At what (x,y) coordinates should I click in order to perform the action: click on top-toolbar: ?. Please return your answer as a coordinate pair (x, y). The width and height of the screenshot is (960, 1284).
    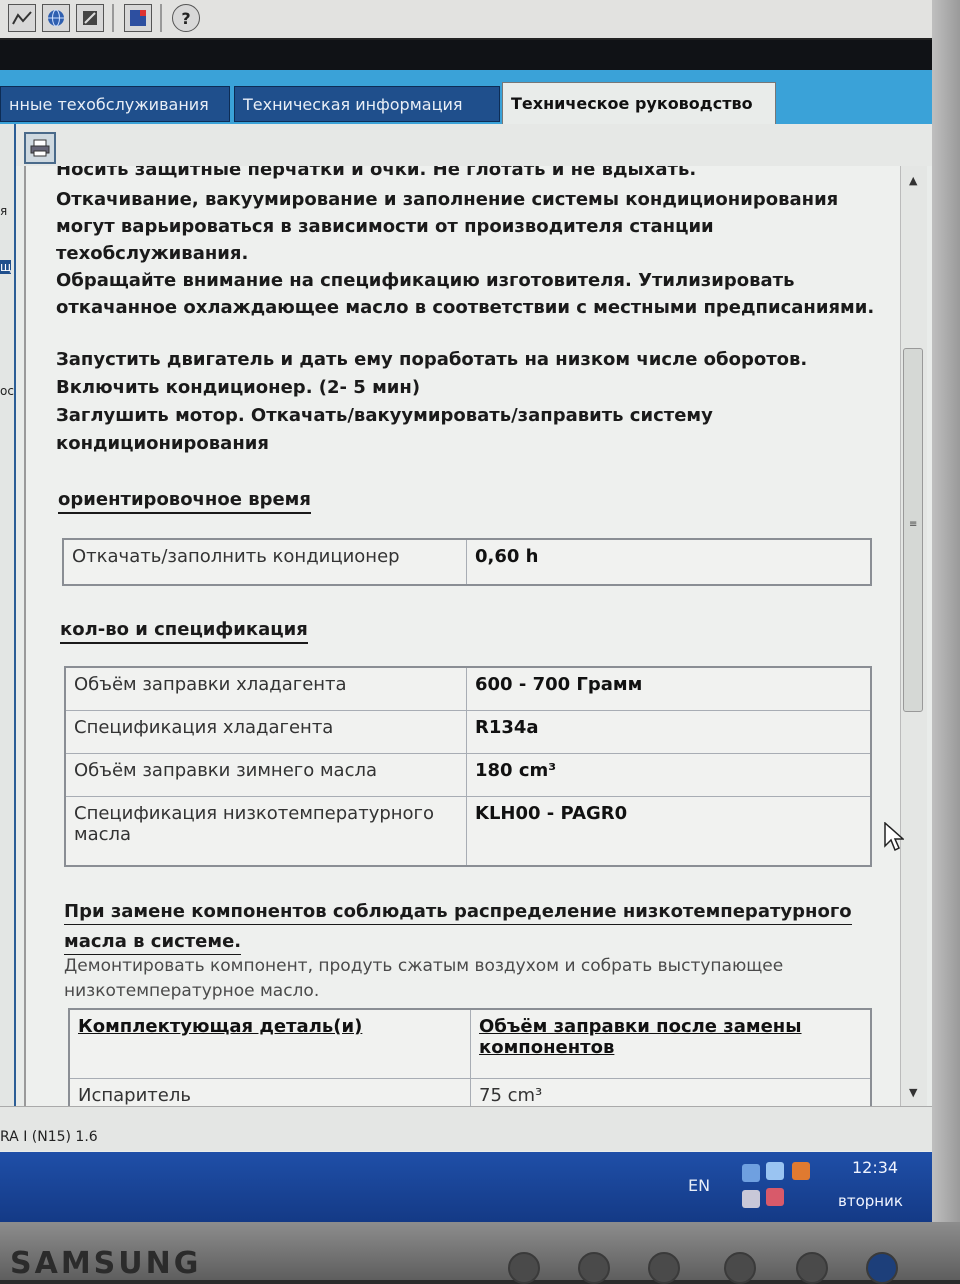
    Looking at the image, I should click on (466, 20).